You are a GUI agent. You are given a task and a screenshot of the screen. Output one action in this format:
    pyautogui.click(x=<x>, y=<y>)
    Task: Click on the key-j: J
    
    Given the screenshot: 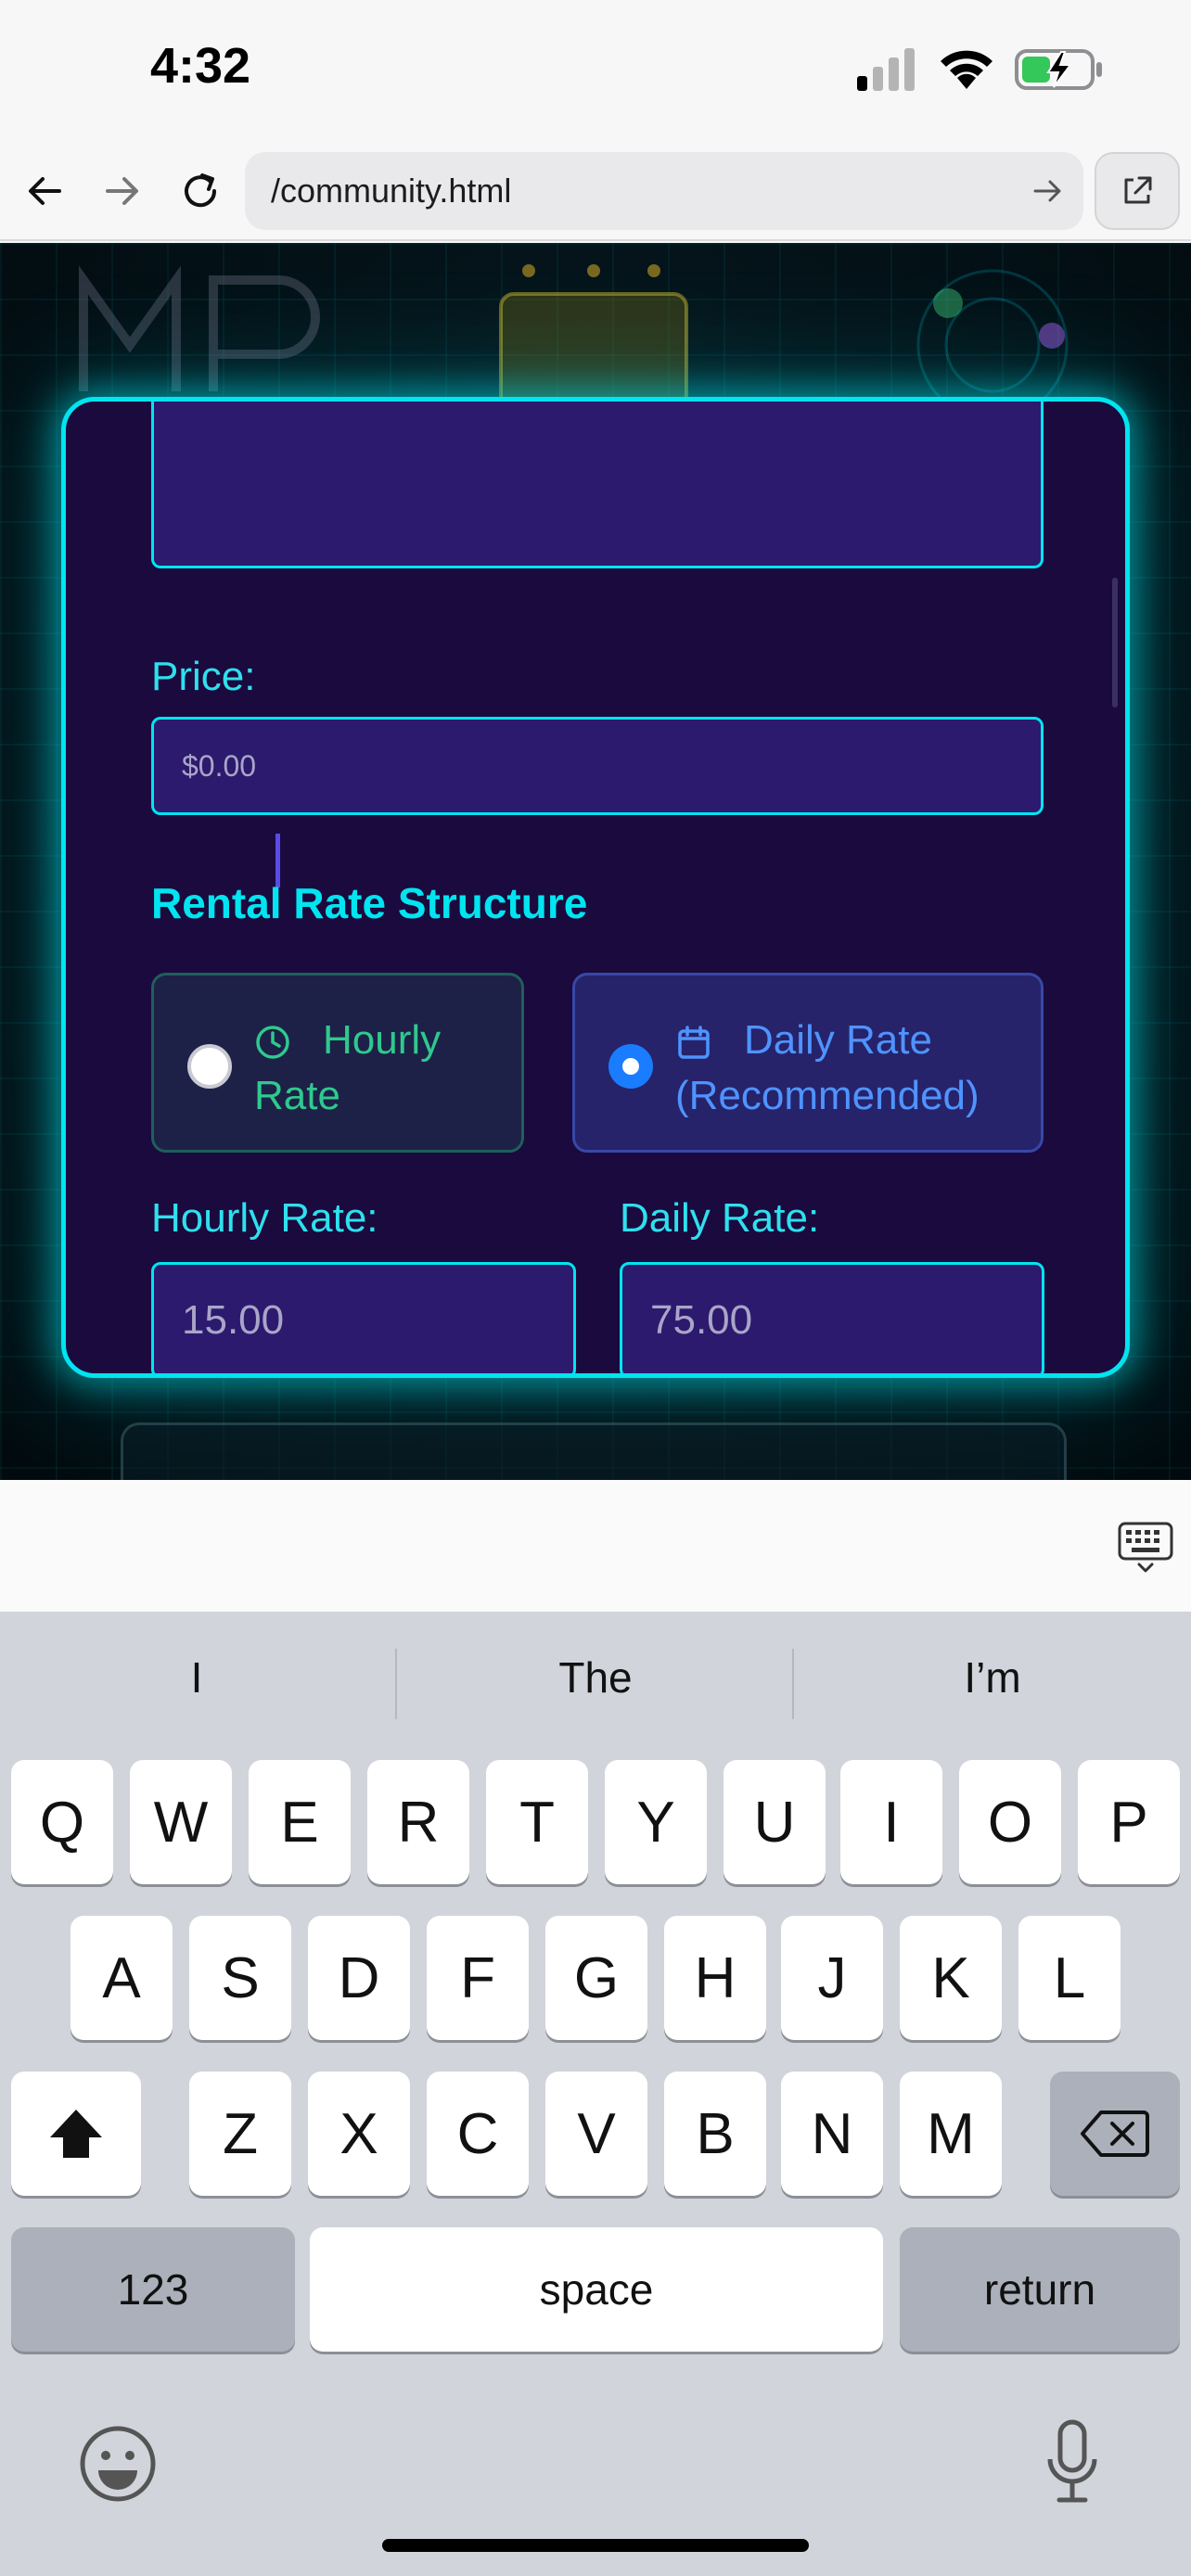 What is the action you would take?
    pyautogui.click(x=832, y=1978)
    